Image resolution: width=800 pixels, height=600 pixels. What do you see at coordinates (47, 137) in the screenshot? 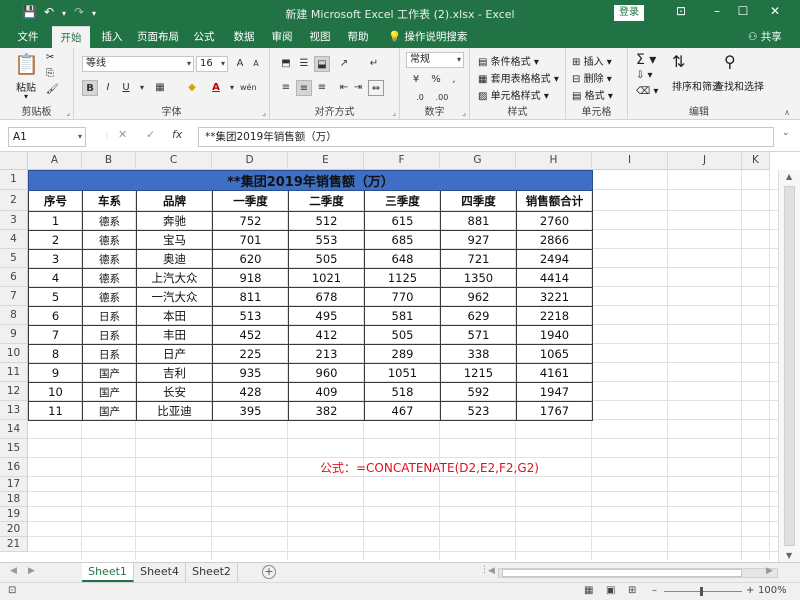
I see `name-box: A1 ▾` at bounding box center [47, 137].